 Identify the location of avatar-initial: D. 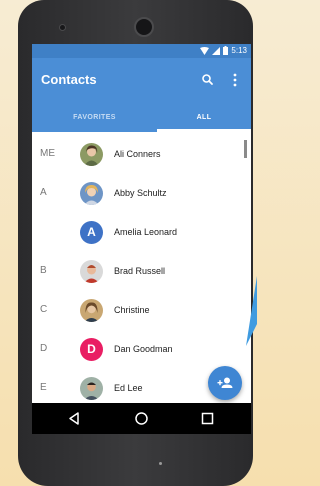
(91, 349).